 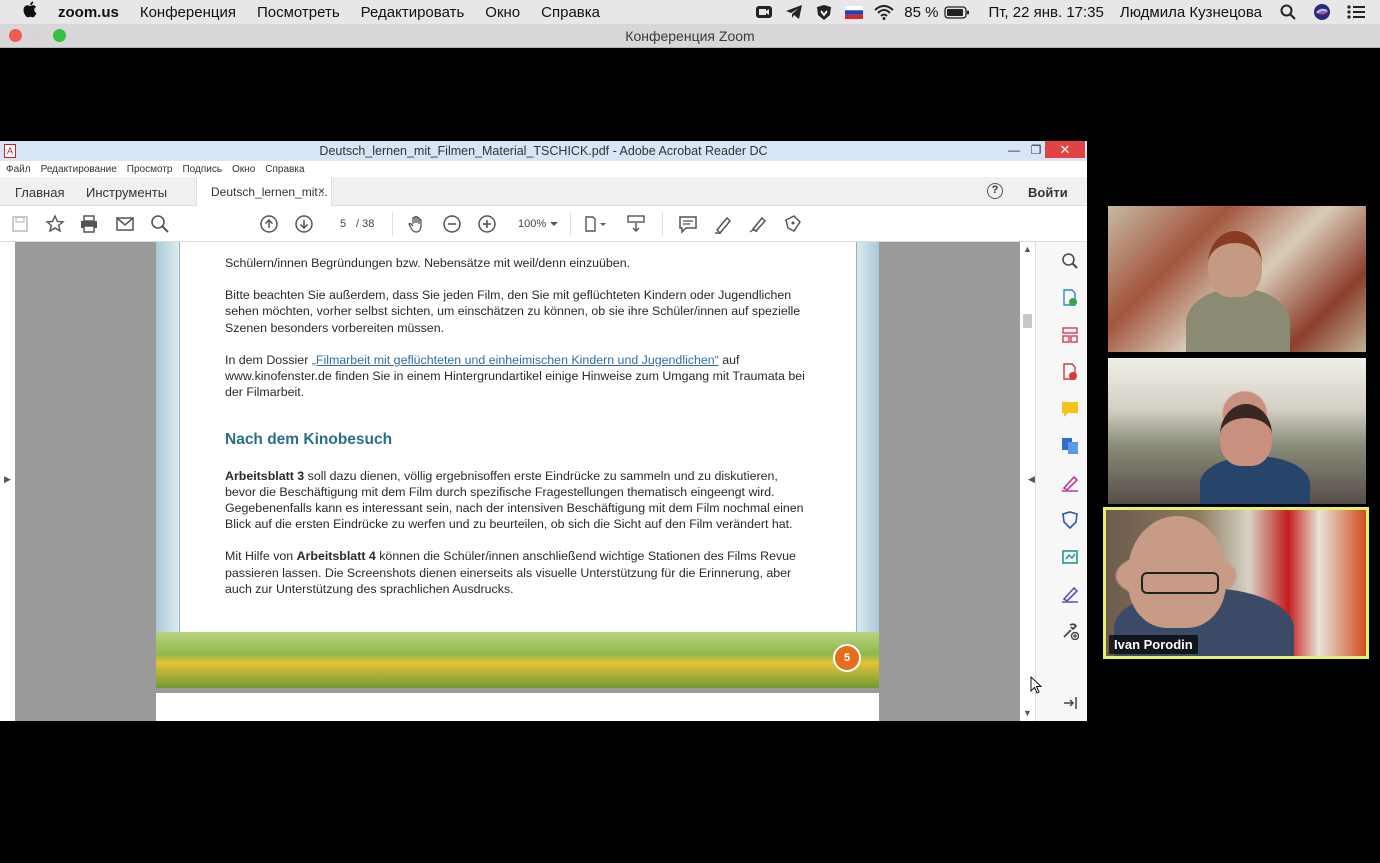 What do you see at coordinates (794, 12) in the screenshot?
I see `telegram-icon` at bounding box center [794, 12].